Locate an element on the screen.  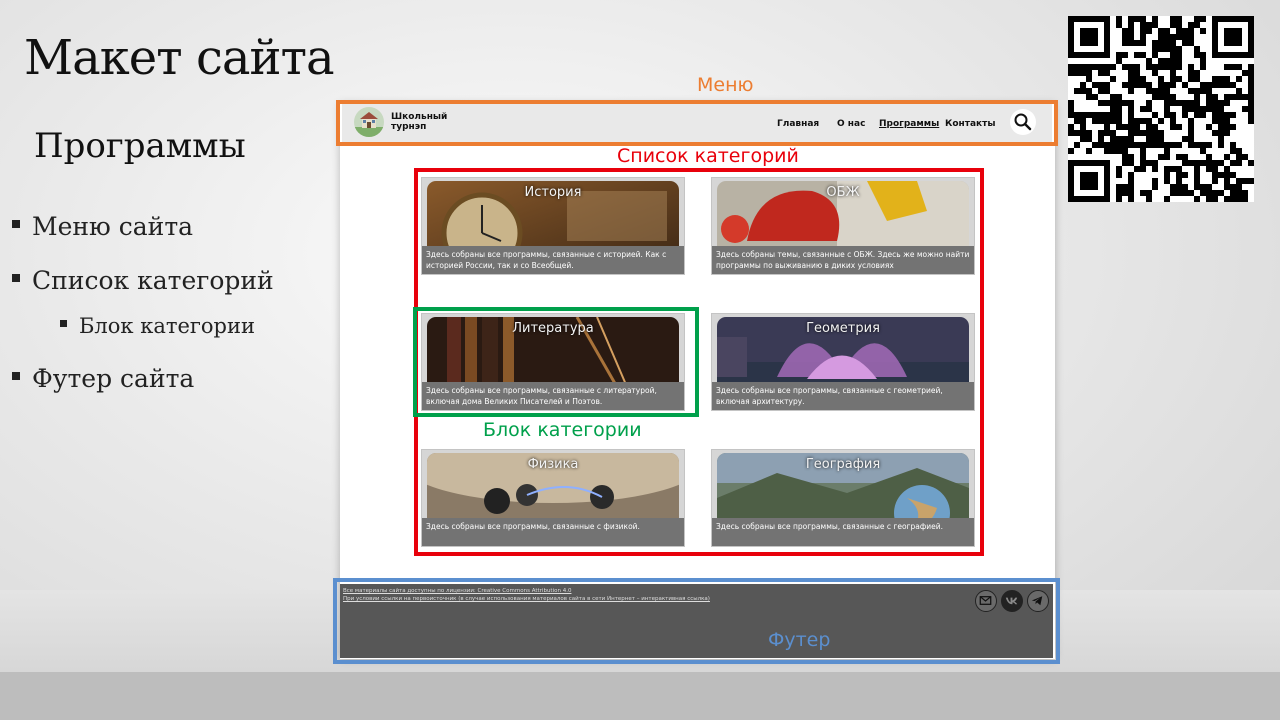
block-annotation-label: Блок категории is located at coordinates (562, 430).